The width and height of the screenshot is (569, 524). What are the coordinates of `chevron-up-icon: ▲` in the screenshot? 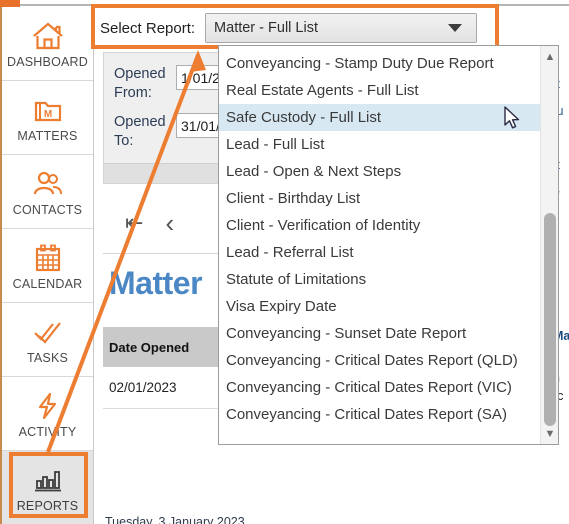 It's located at (550, 56).